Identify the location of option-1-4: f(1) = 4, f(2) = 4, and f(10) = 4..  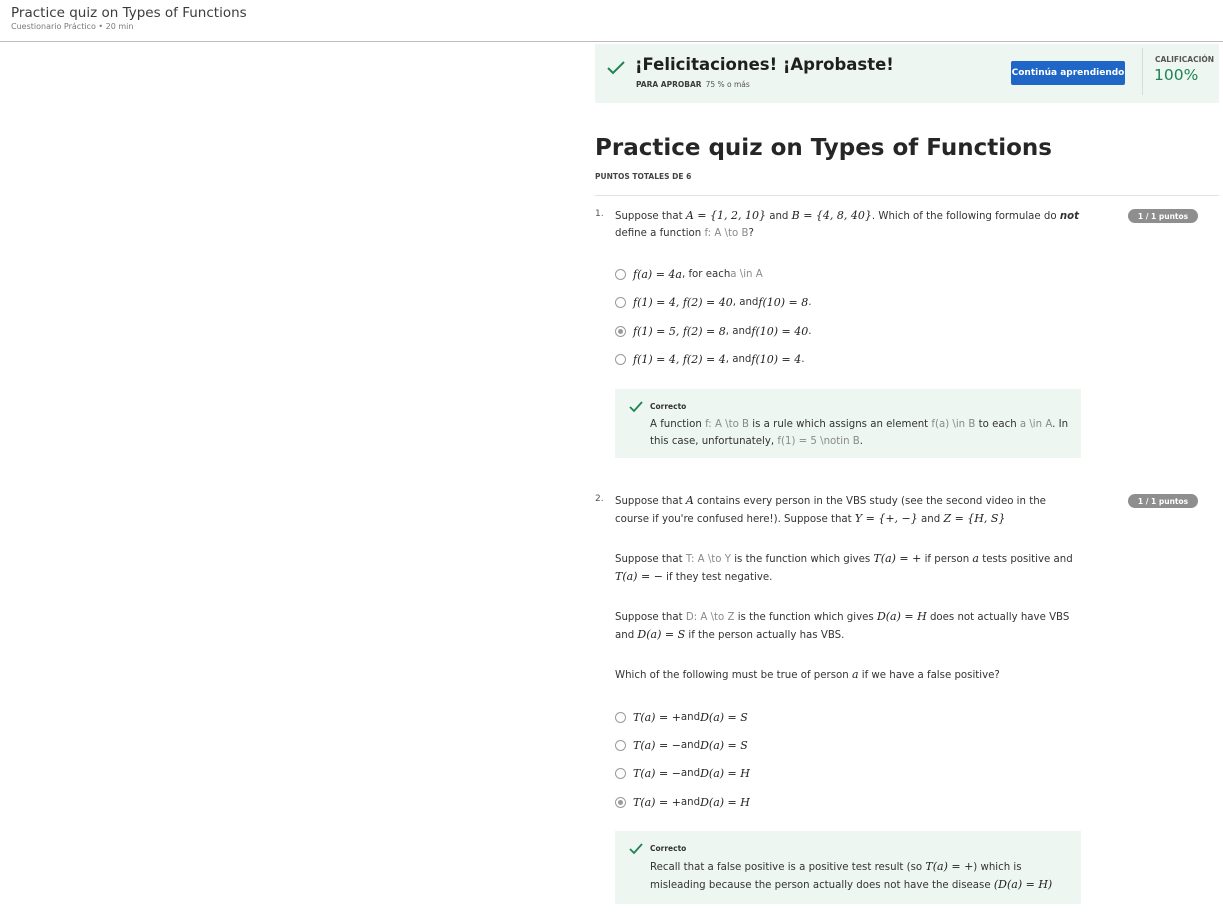
(710, 359).